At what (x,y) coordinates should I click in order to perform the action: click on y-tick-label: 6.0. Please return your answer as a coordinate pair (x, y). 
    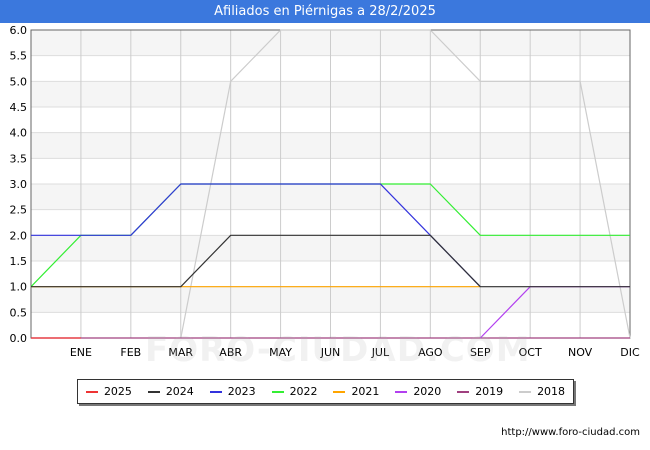
    Looking at the image, I should click on (19, 30).